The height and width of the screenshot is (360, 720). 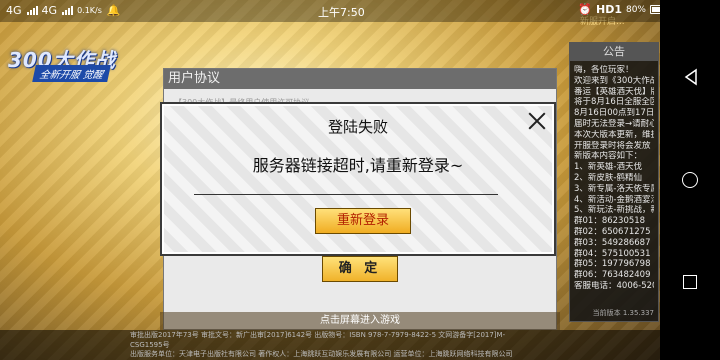 What do you see at coordinates (608, 156) in the screenshot?
I see `text-line: 新版本内容如下：` at bounding box center [608, 156].